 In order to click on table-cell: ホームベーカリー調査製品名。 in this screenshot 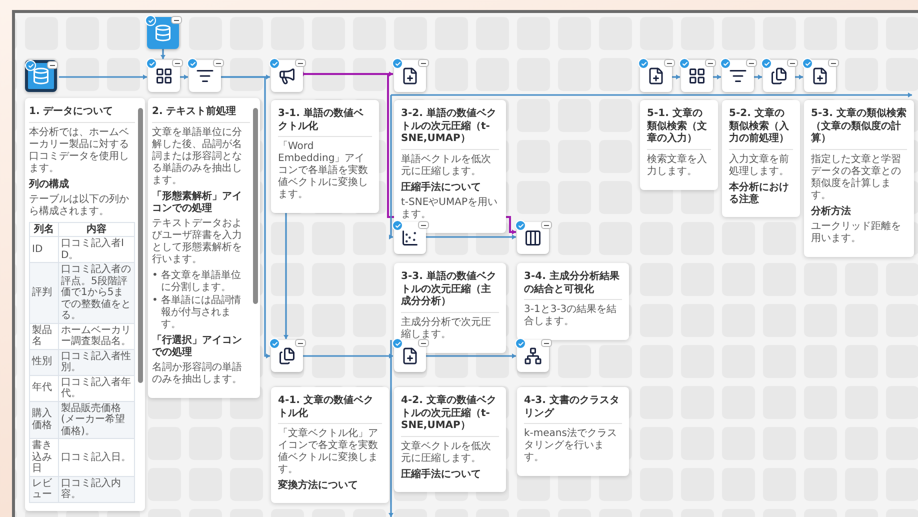, I will do `click(96, 336)`.